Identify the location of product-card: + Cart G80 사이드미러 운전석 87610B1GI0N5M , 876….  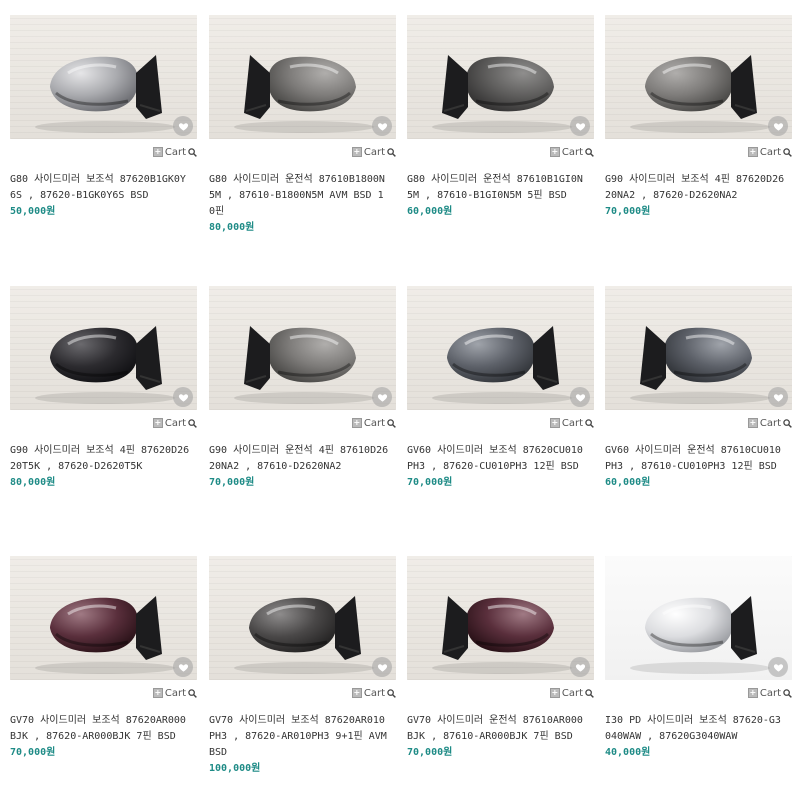
(500, 117).